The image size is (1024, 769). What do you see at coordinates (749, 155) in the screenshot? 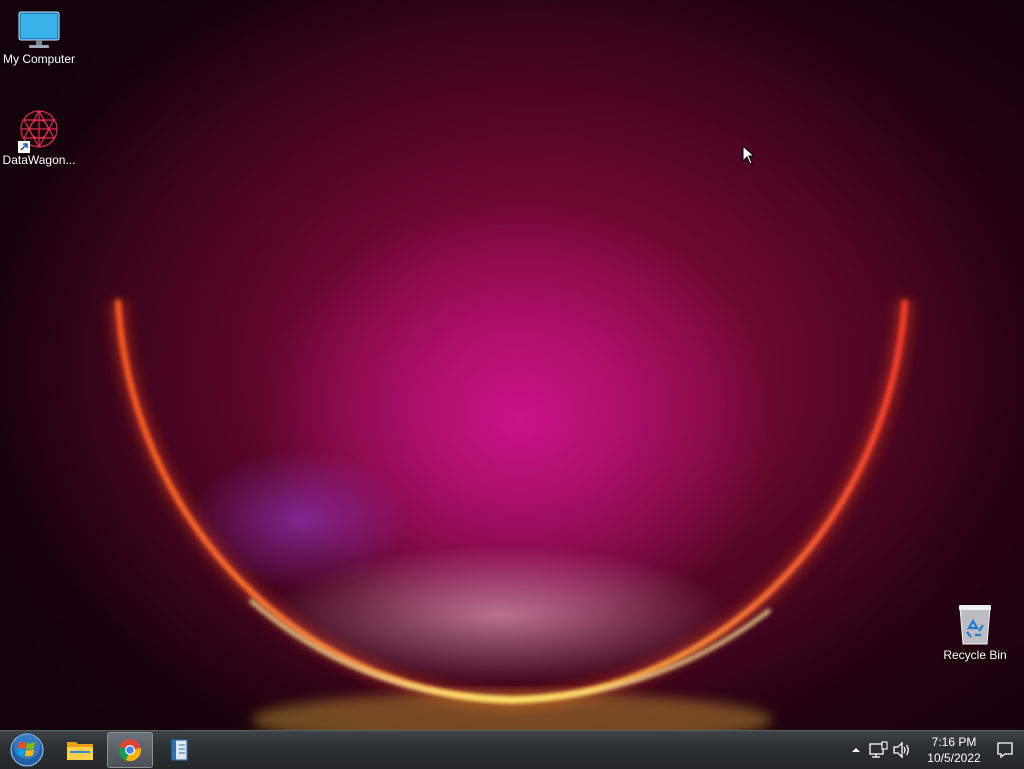
I see `mouse-cursor-icon` at bounding box center [749, 155].